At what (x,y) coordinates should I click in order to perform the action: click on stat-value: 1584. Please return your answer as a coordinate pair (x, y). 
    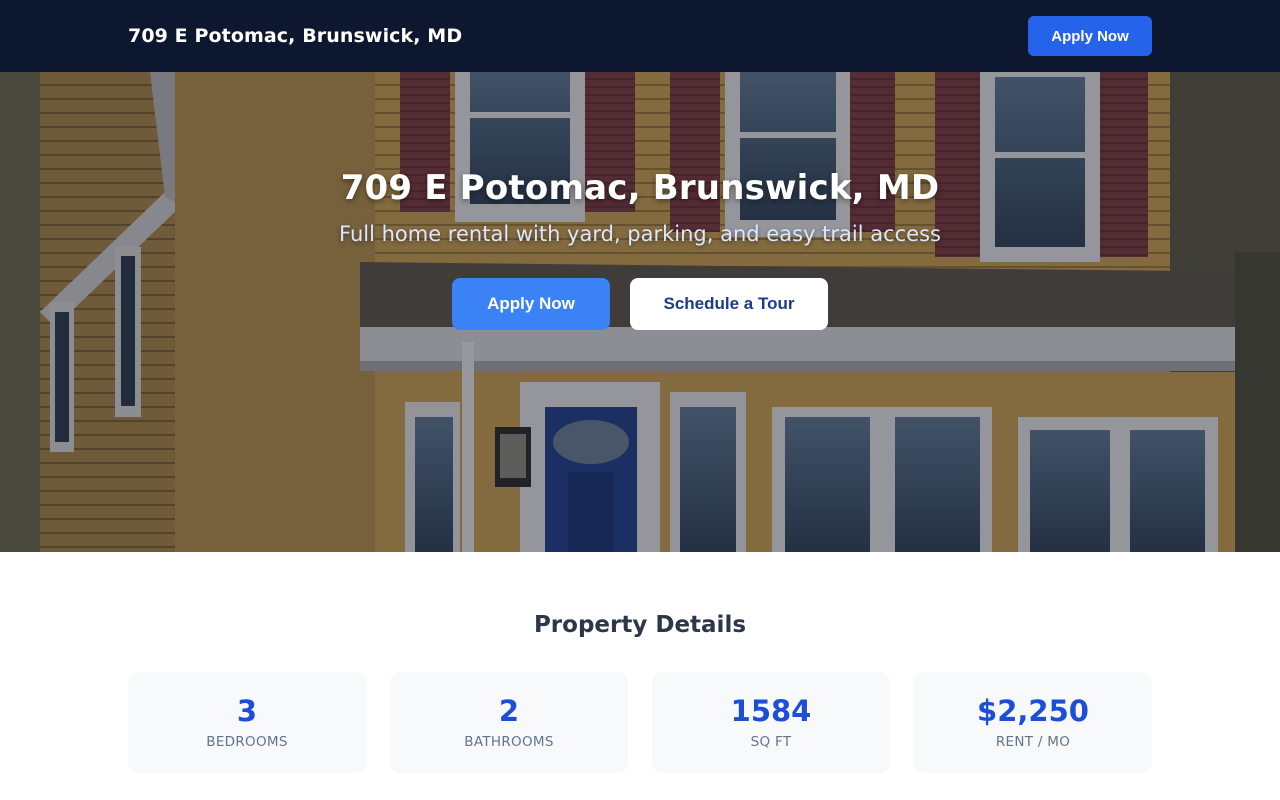
    Looking at the image, I should click on (771, 711).